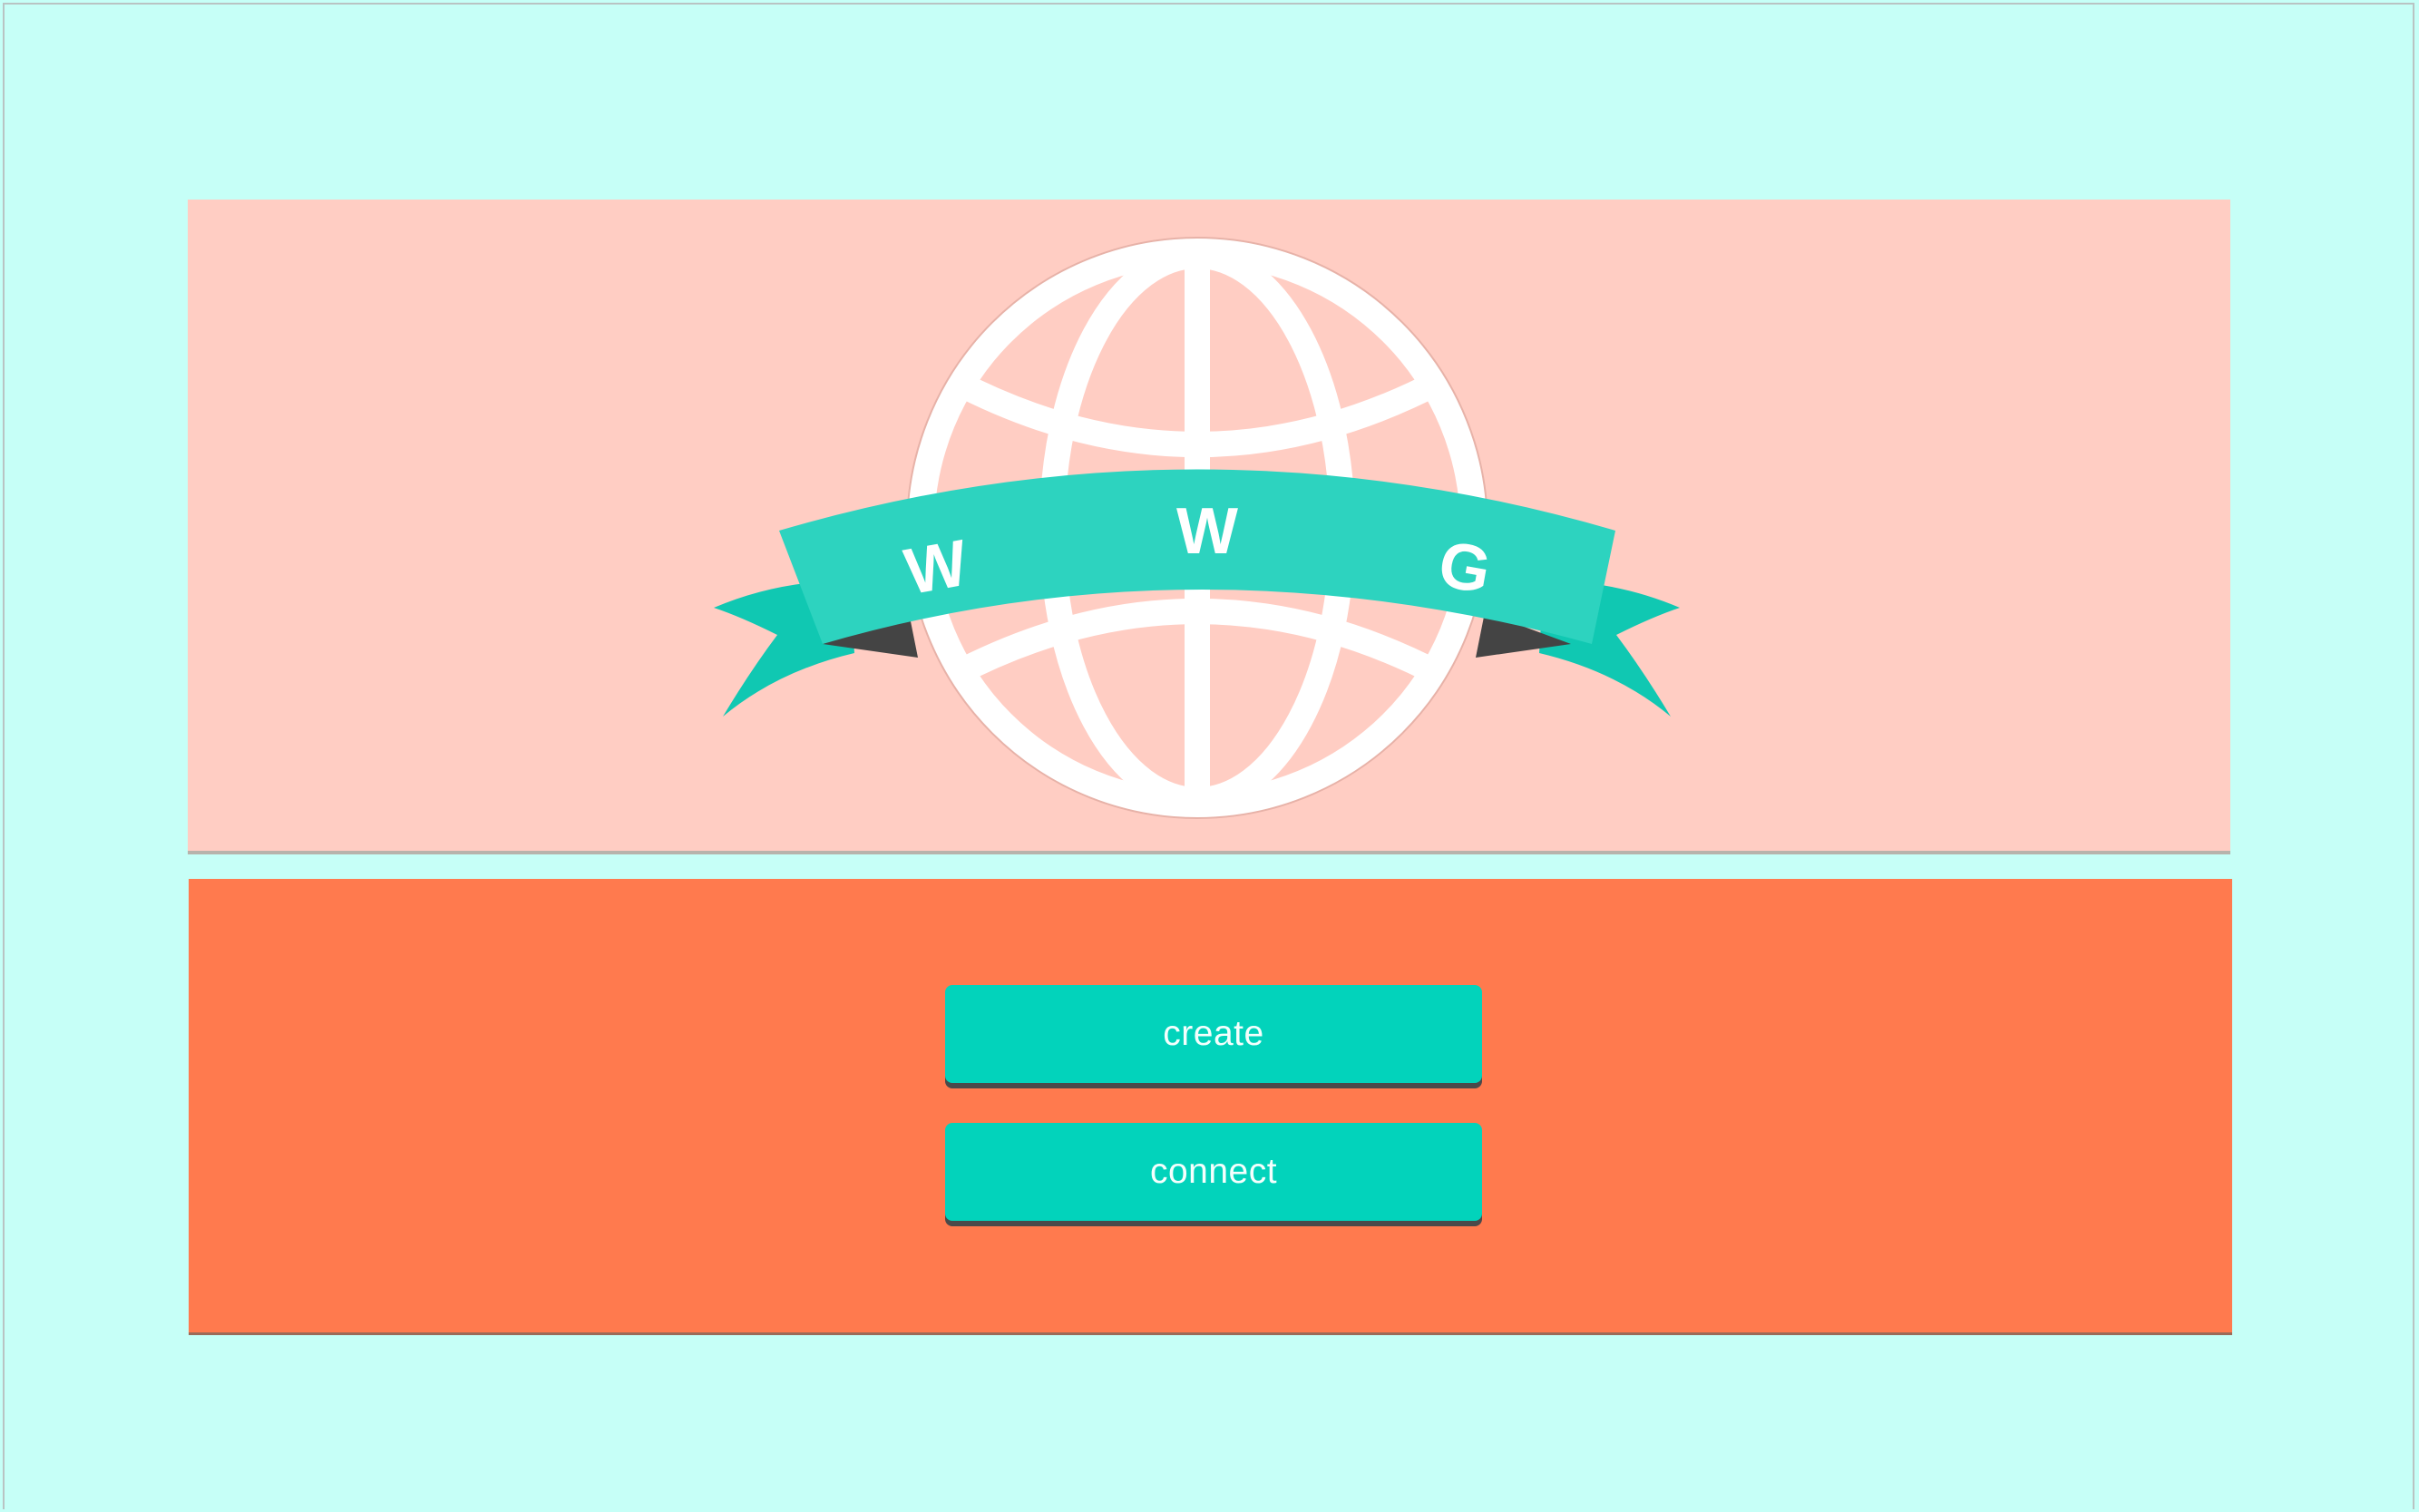  What do you see at coordinates (1207, 531) in the screenshot?
I see `logo-letter-2: W` at bounding box center [1207, 531].